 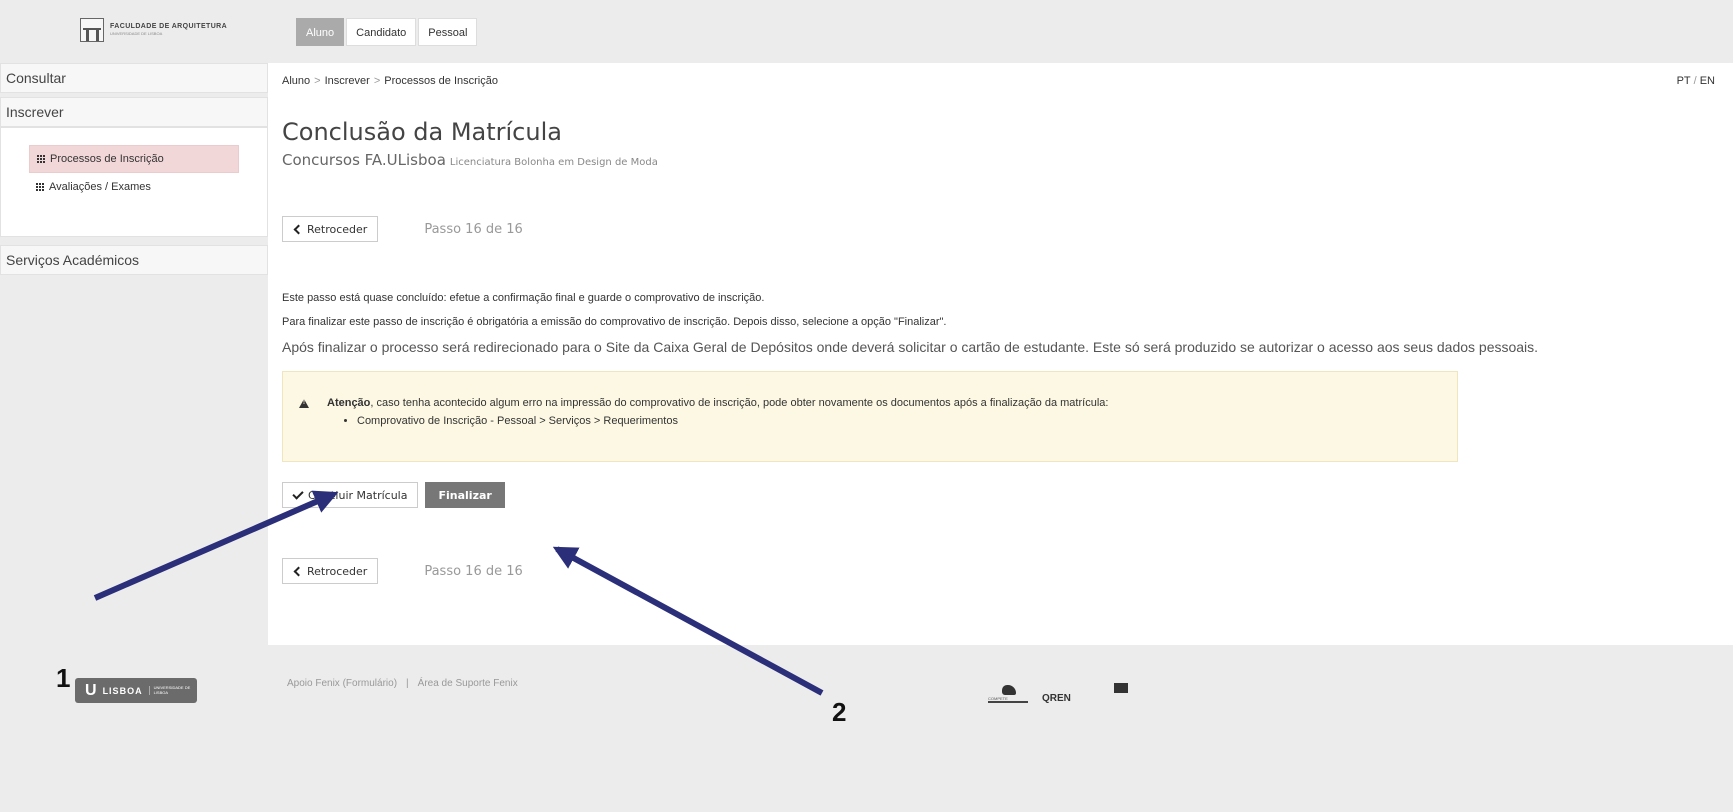 I want to click on step-nav-bottom: Retroceder Passo 16 de 16, so click(x=402, y=571).